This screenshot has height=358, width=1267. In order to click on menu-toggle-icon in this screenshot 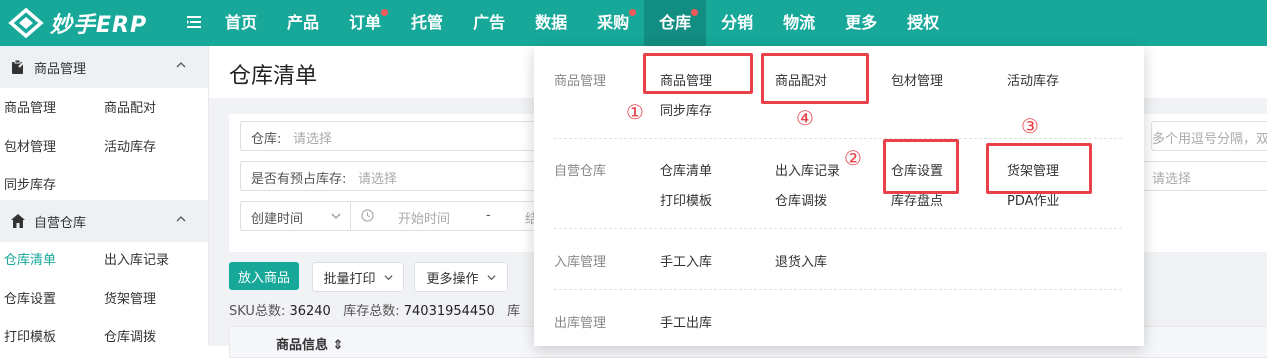, I will do `click(194, 22)`.